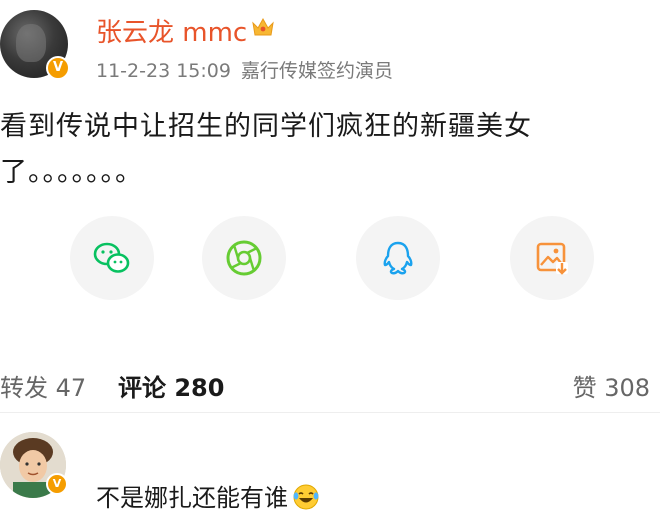  Describe the element at coordinates (171, 30) in the screenshot. I see `author-name: 张云龙 mmc` at that location.